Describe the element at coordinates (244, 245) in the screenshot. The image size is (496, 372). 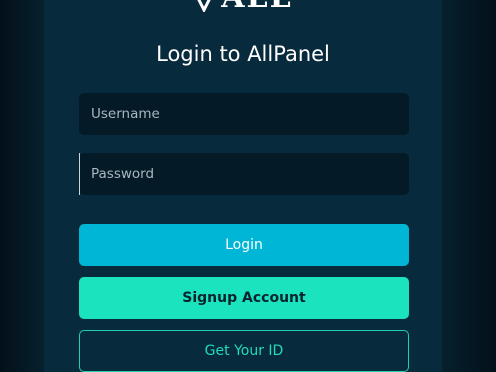
I see `login-button: Login` at that location.